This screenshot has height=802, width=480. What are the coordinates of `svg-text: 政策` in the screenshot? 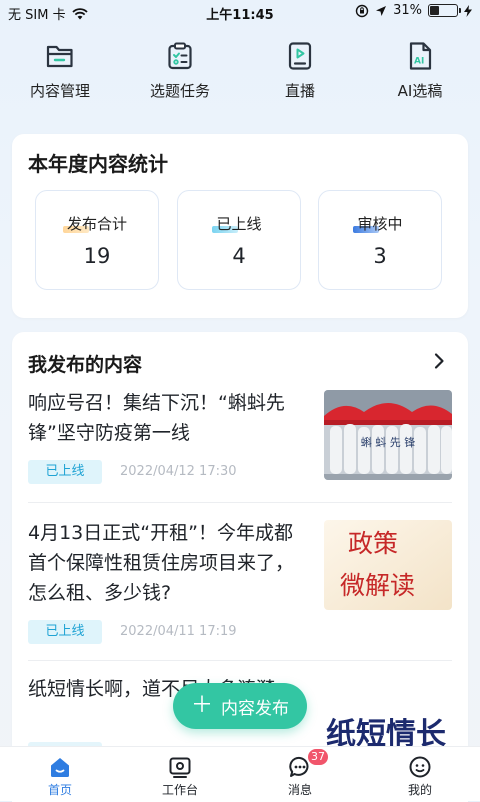 It's located at (373, 543).